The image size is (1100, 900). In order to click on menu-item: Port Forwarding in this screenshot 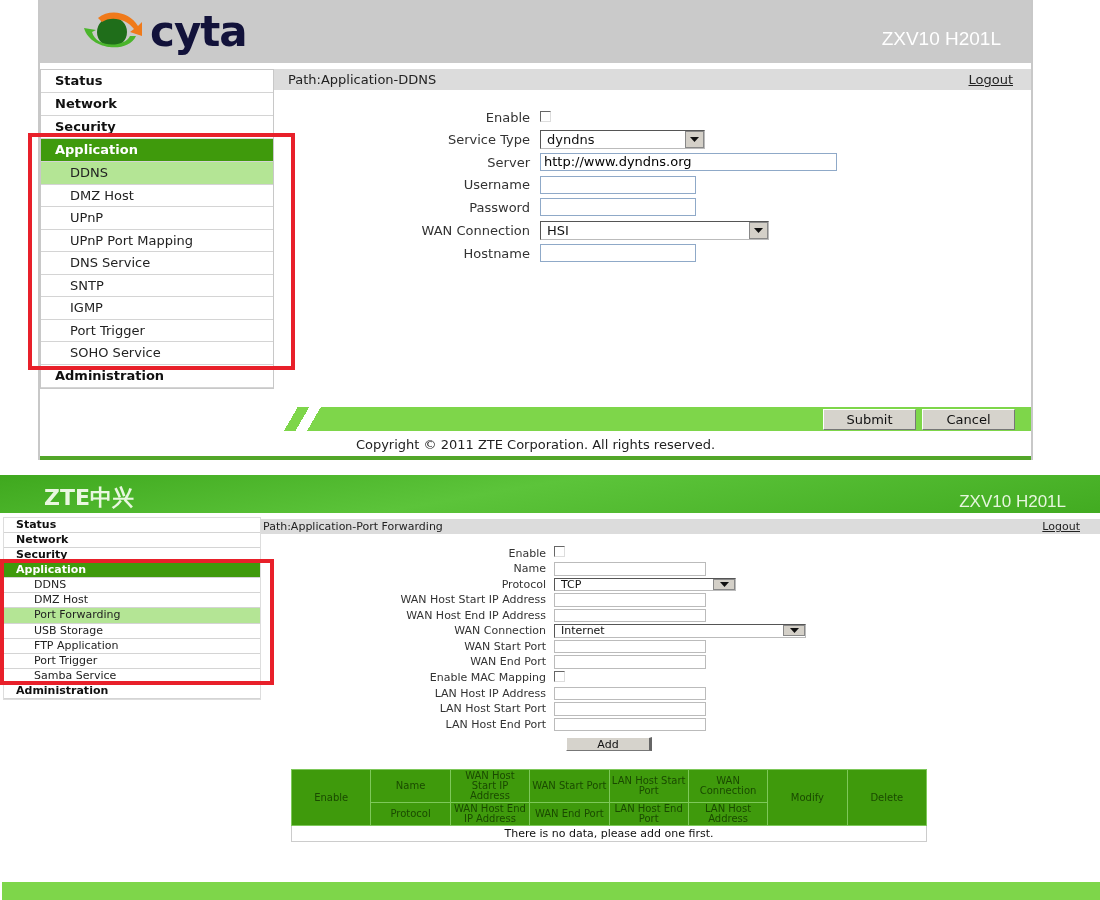, I will do `click(132, 616)`.